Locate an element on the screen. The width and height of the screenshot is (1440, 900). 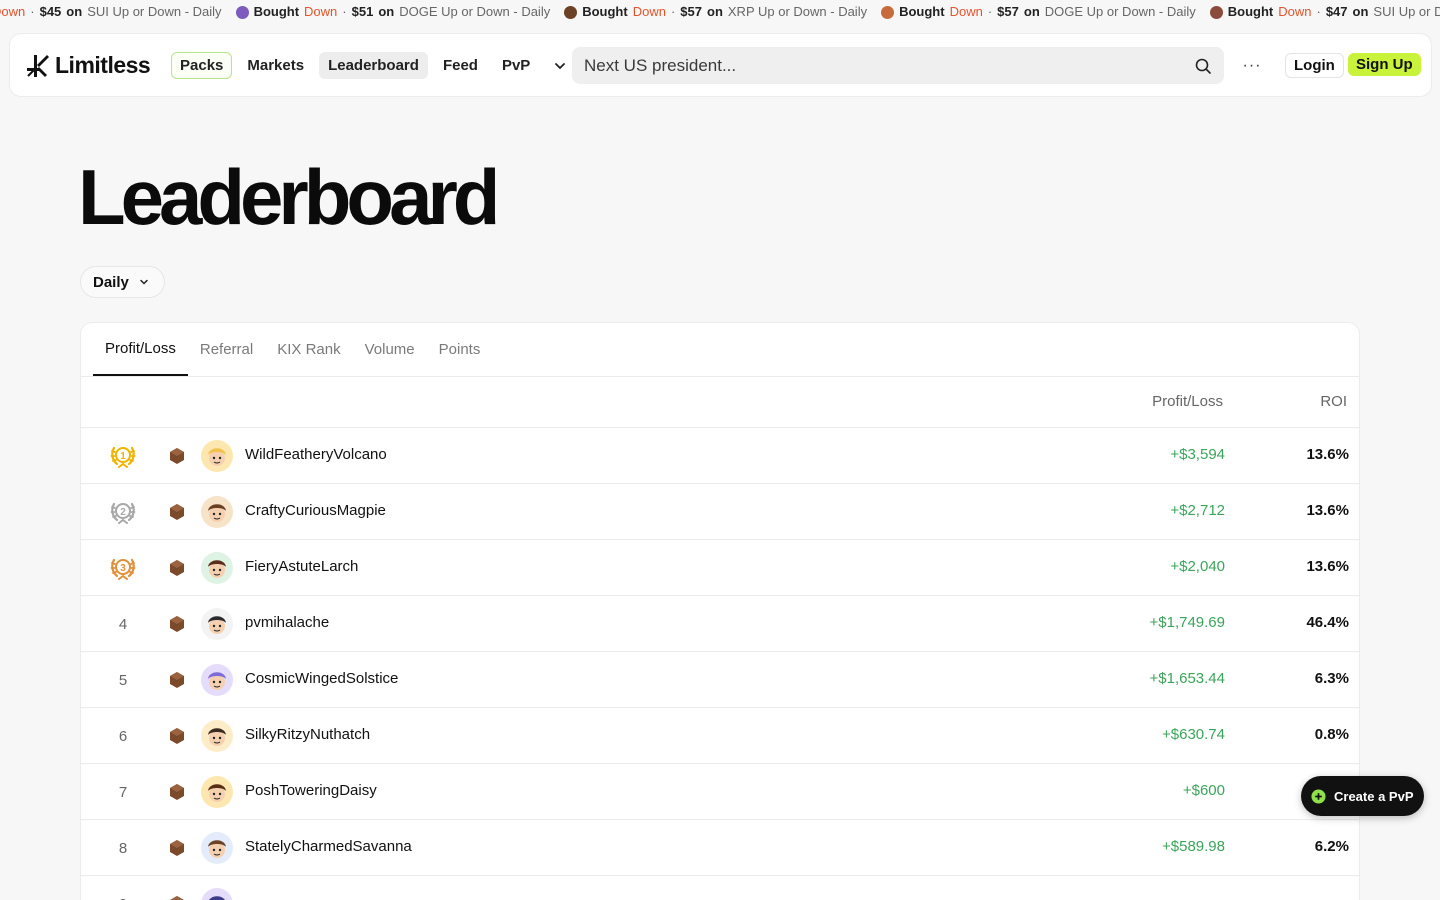
table-row: 5 CosmicWingedSolstice +$1,653.44 6.3% is located at coordinates (720, 680).